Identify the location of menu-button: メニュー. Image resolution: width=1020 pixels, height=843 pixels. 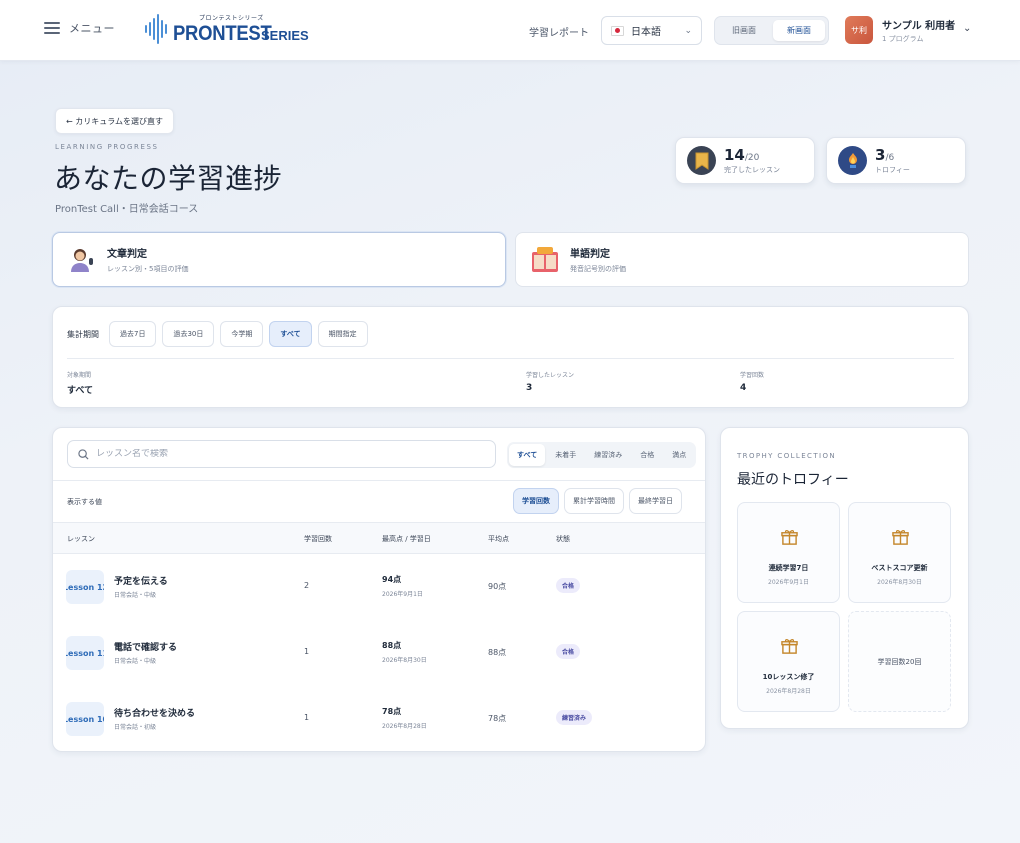
(79, 28).